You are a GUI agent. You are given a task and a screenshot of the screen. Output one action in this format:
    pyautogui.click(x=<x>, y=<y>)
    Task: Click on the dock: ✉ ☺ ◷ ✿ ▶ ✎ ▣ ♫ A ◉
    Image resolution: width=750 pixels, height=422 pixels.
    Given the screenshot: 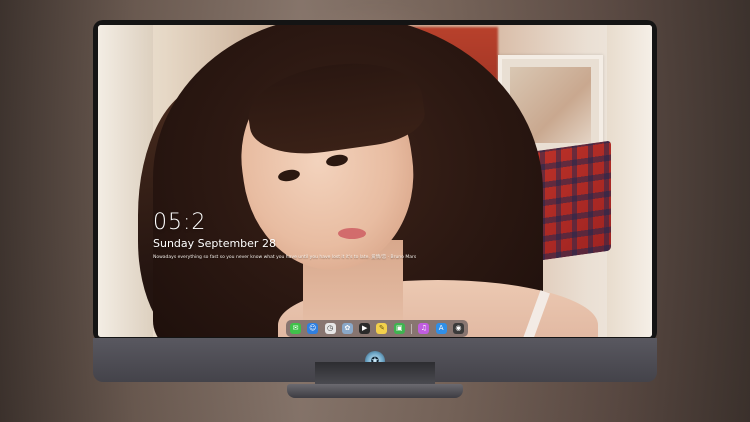 What is the action you would take?
    pyautogui.click(x=377, y=328)
    